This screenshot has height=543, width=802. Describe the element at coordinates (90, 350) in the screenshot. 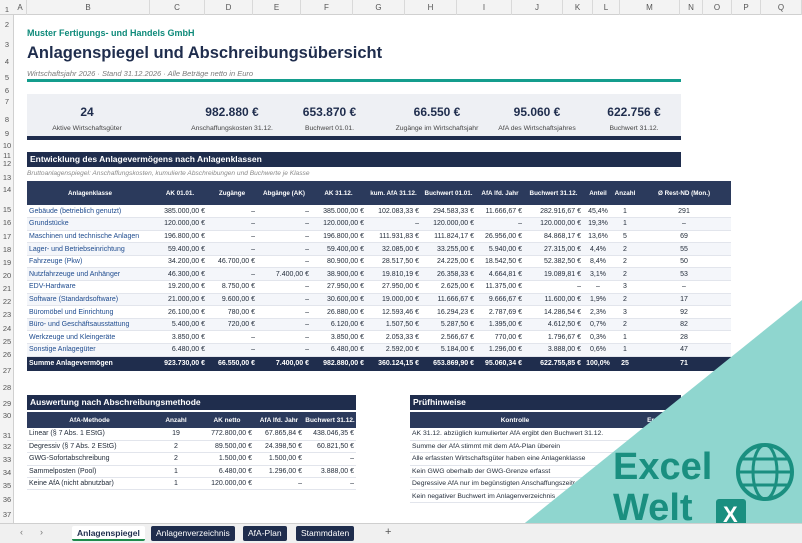

I see `table-cell: Sonstige Anlagegüter` at that location.